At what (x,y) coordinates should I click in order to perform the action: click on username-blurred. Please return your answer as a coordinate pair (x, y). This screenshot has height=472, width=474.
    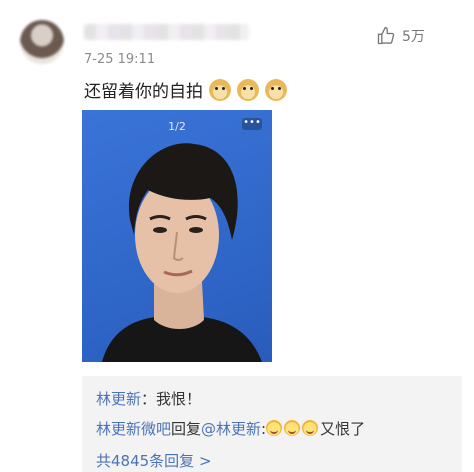
    Looking at the image, I should click on (166, 32).